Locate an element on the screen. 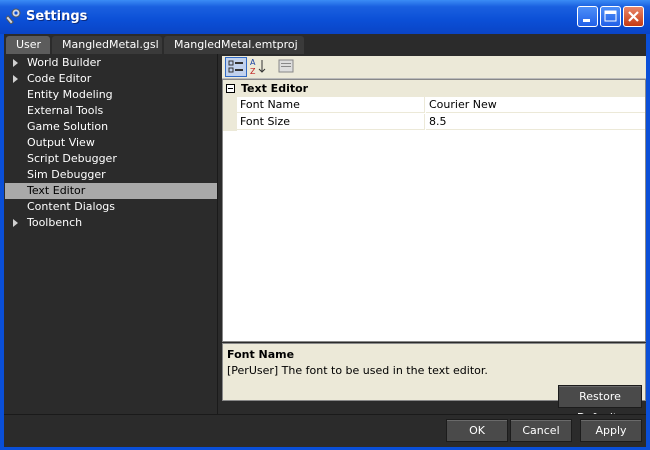 This screenshot has width=650, height=450. alphabetical-button: A Z is located at coordinates (259, 67).